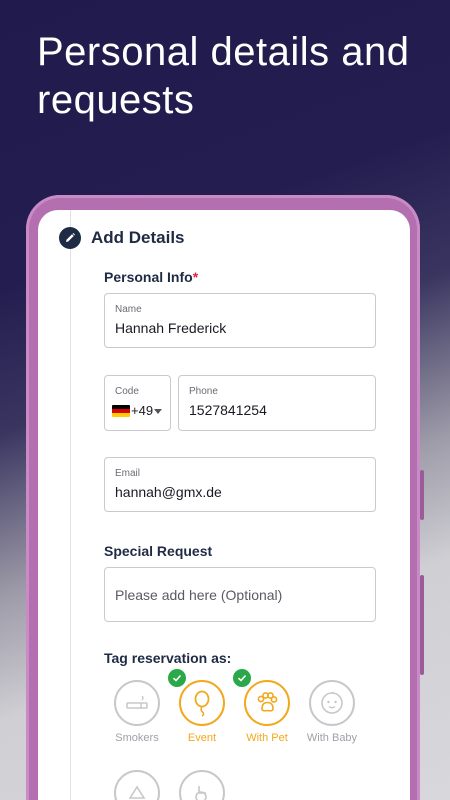 Image resolution: width=450 pixels, height=800 pixels. I want to click on tag-label: Smokers, so click(137, 738).